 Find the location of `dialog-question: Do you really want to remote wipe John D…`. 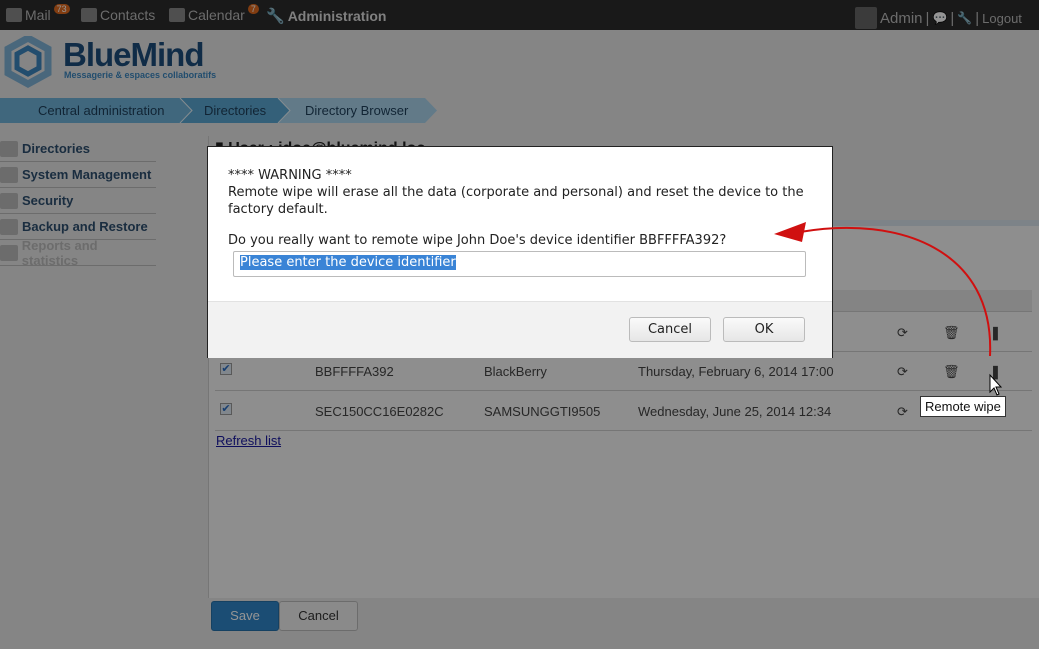

dialog-question: Do you really want to remote wipe John D… is located at coordinates (477, 240).